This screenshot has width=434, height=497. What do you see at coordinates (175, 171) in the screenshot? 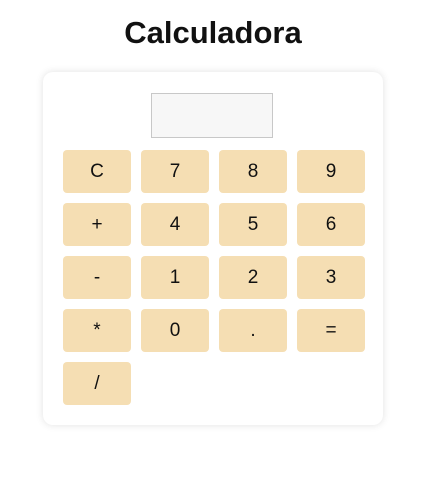
I see `digit-7-button: 7` at bounding box center [175, 171].